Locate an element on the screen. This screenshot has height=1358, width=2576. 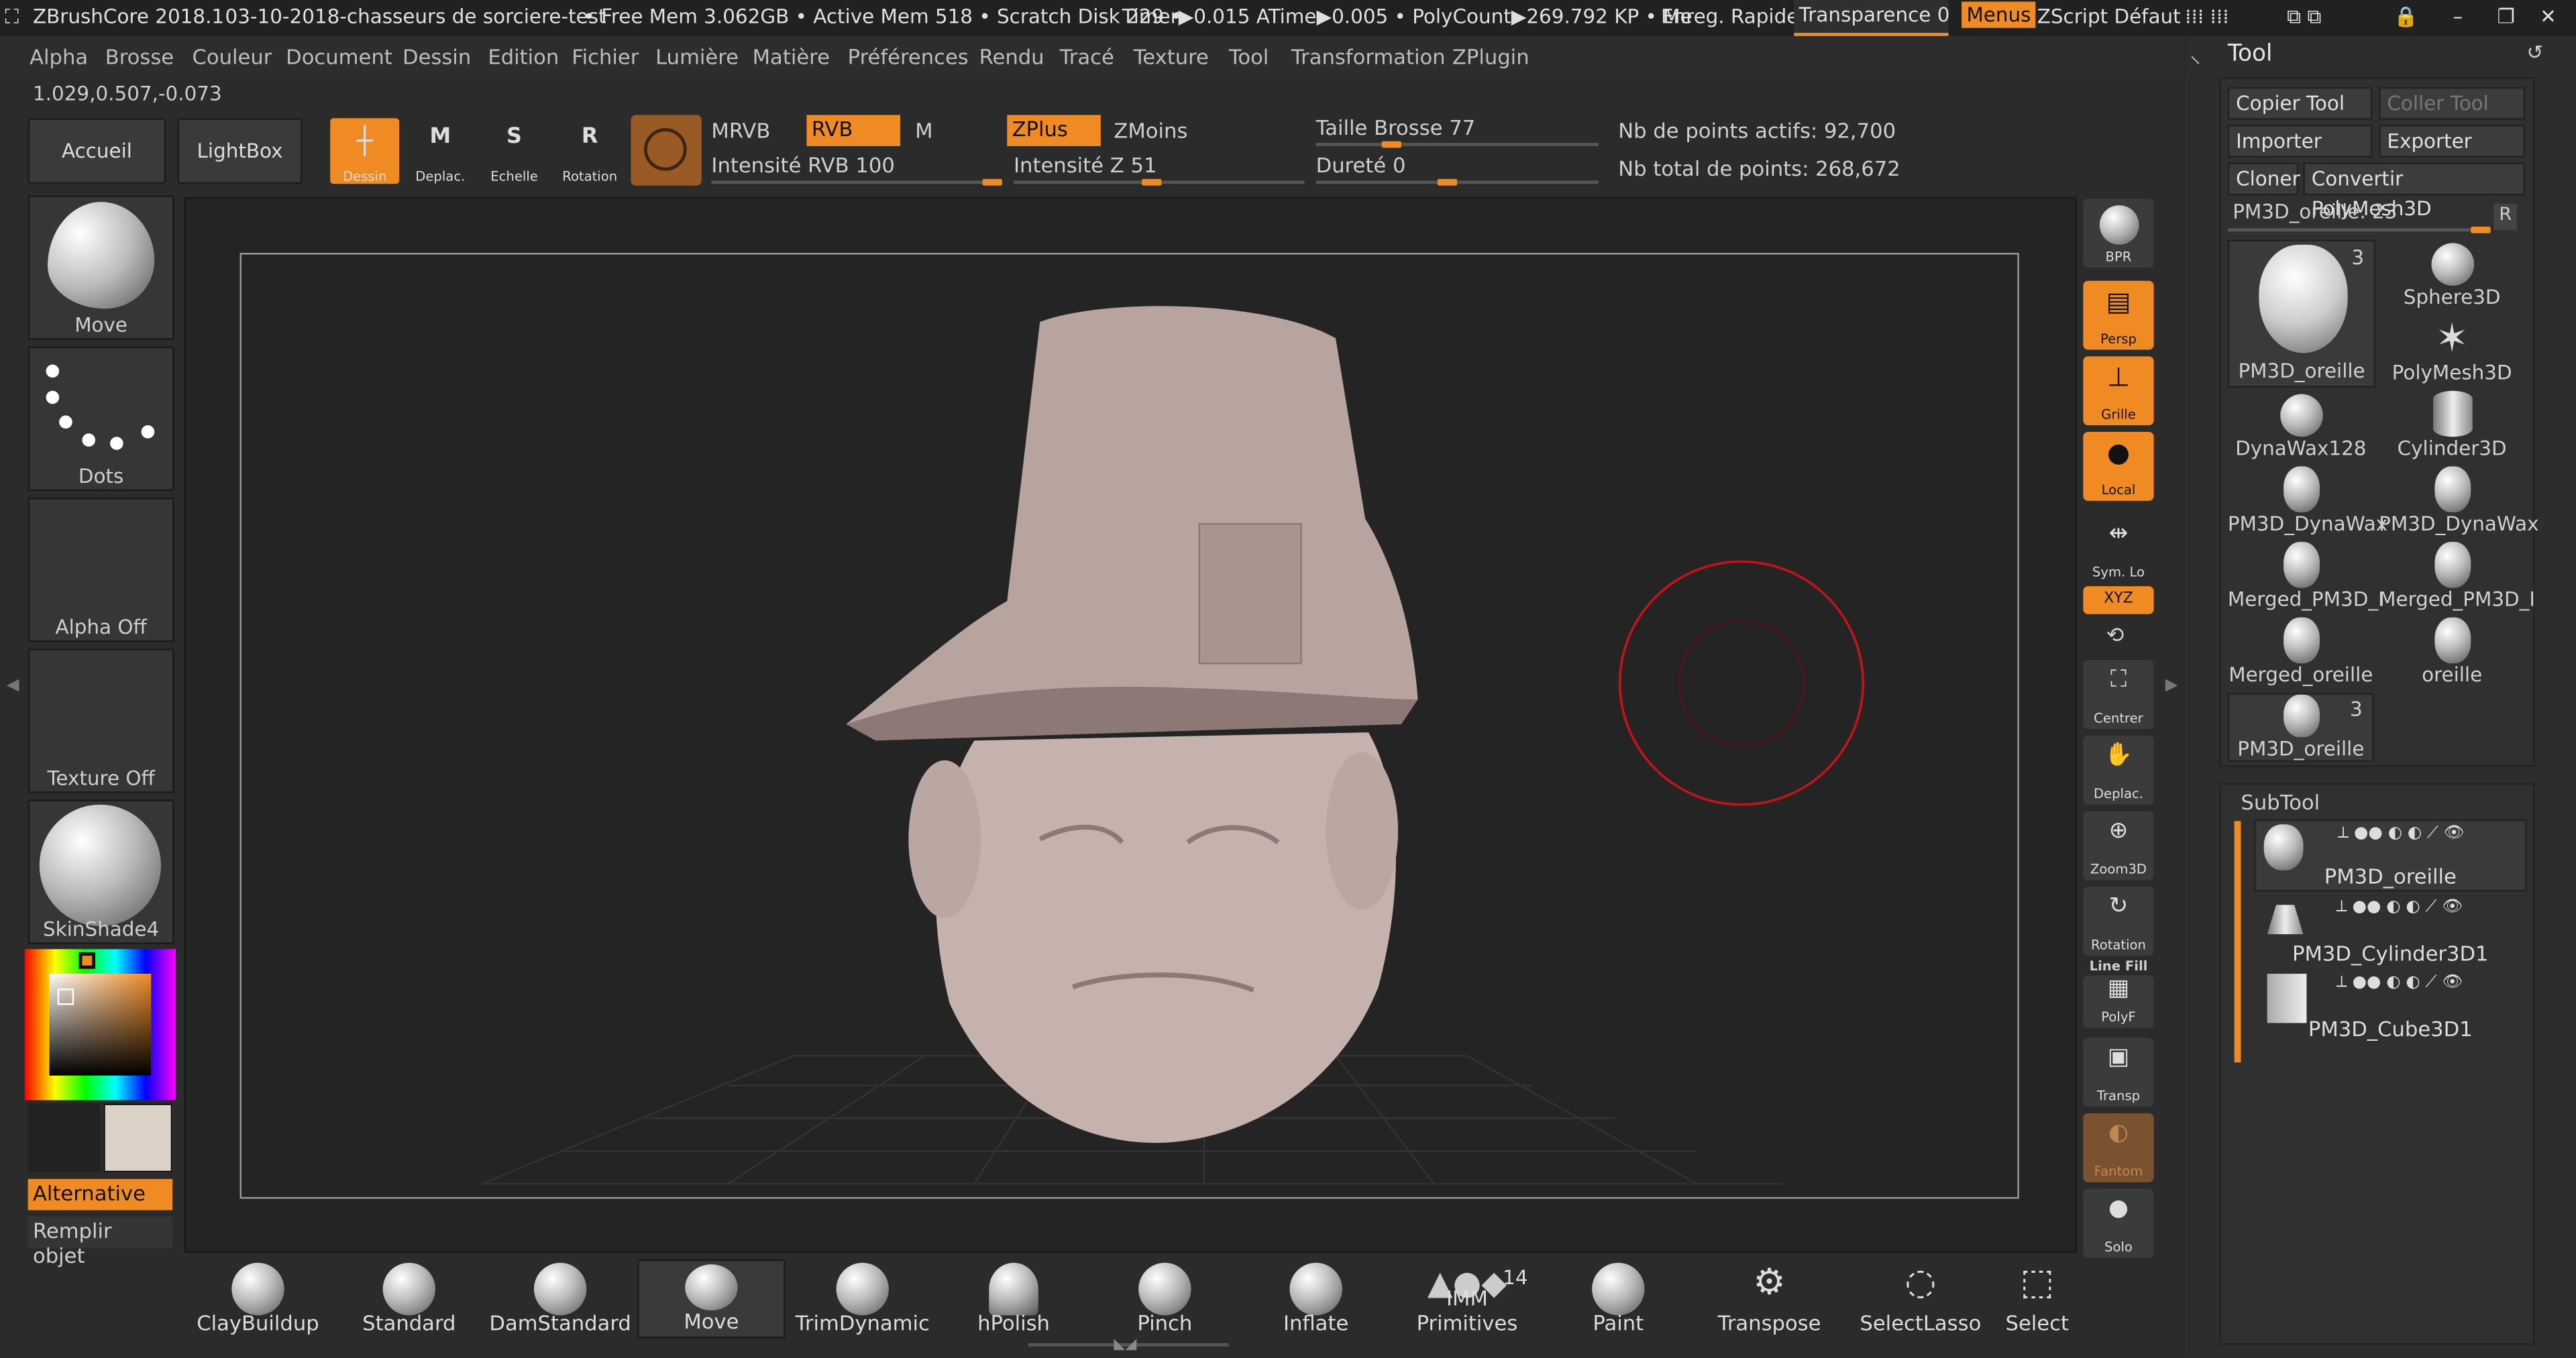
color-marker is located at coordinates (65, 996).